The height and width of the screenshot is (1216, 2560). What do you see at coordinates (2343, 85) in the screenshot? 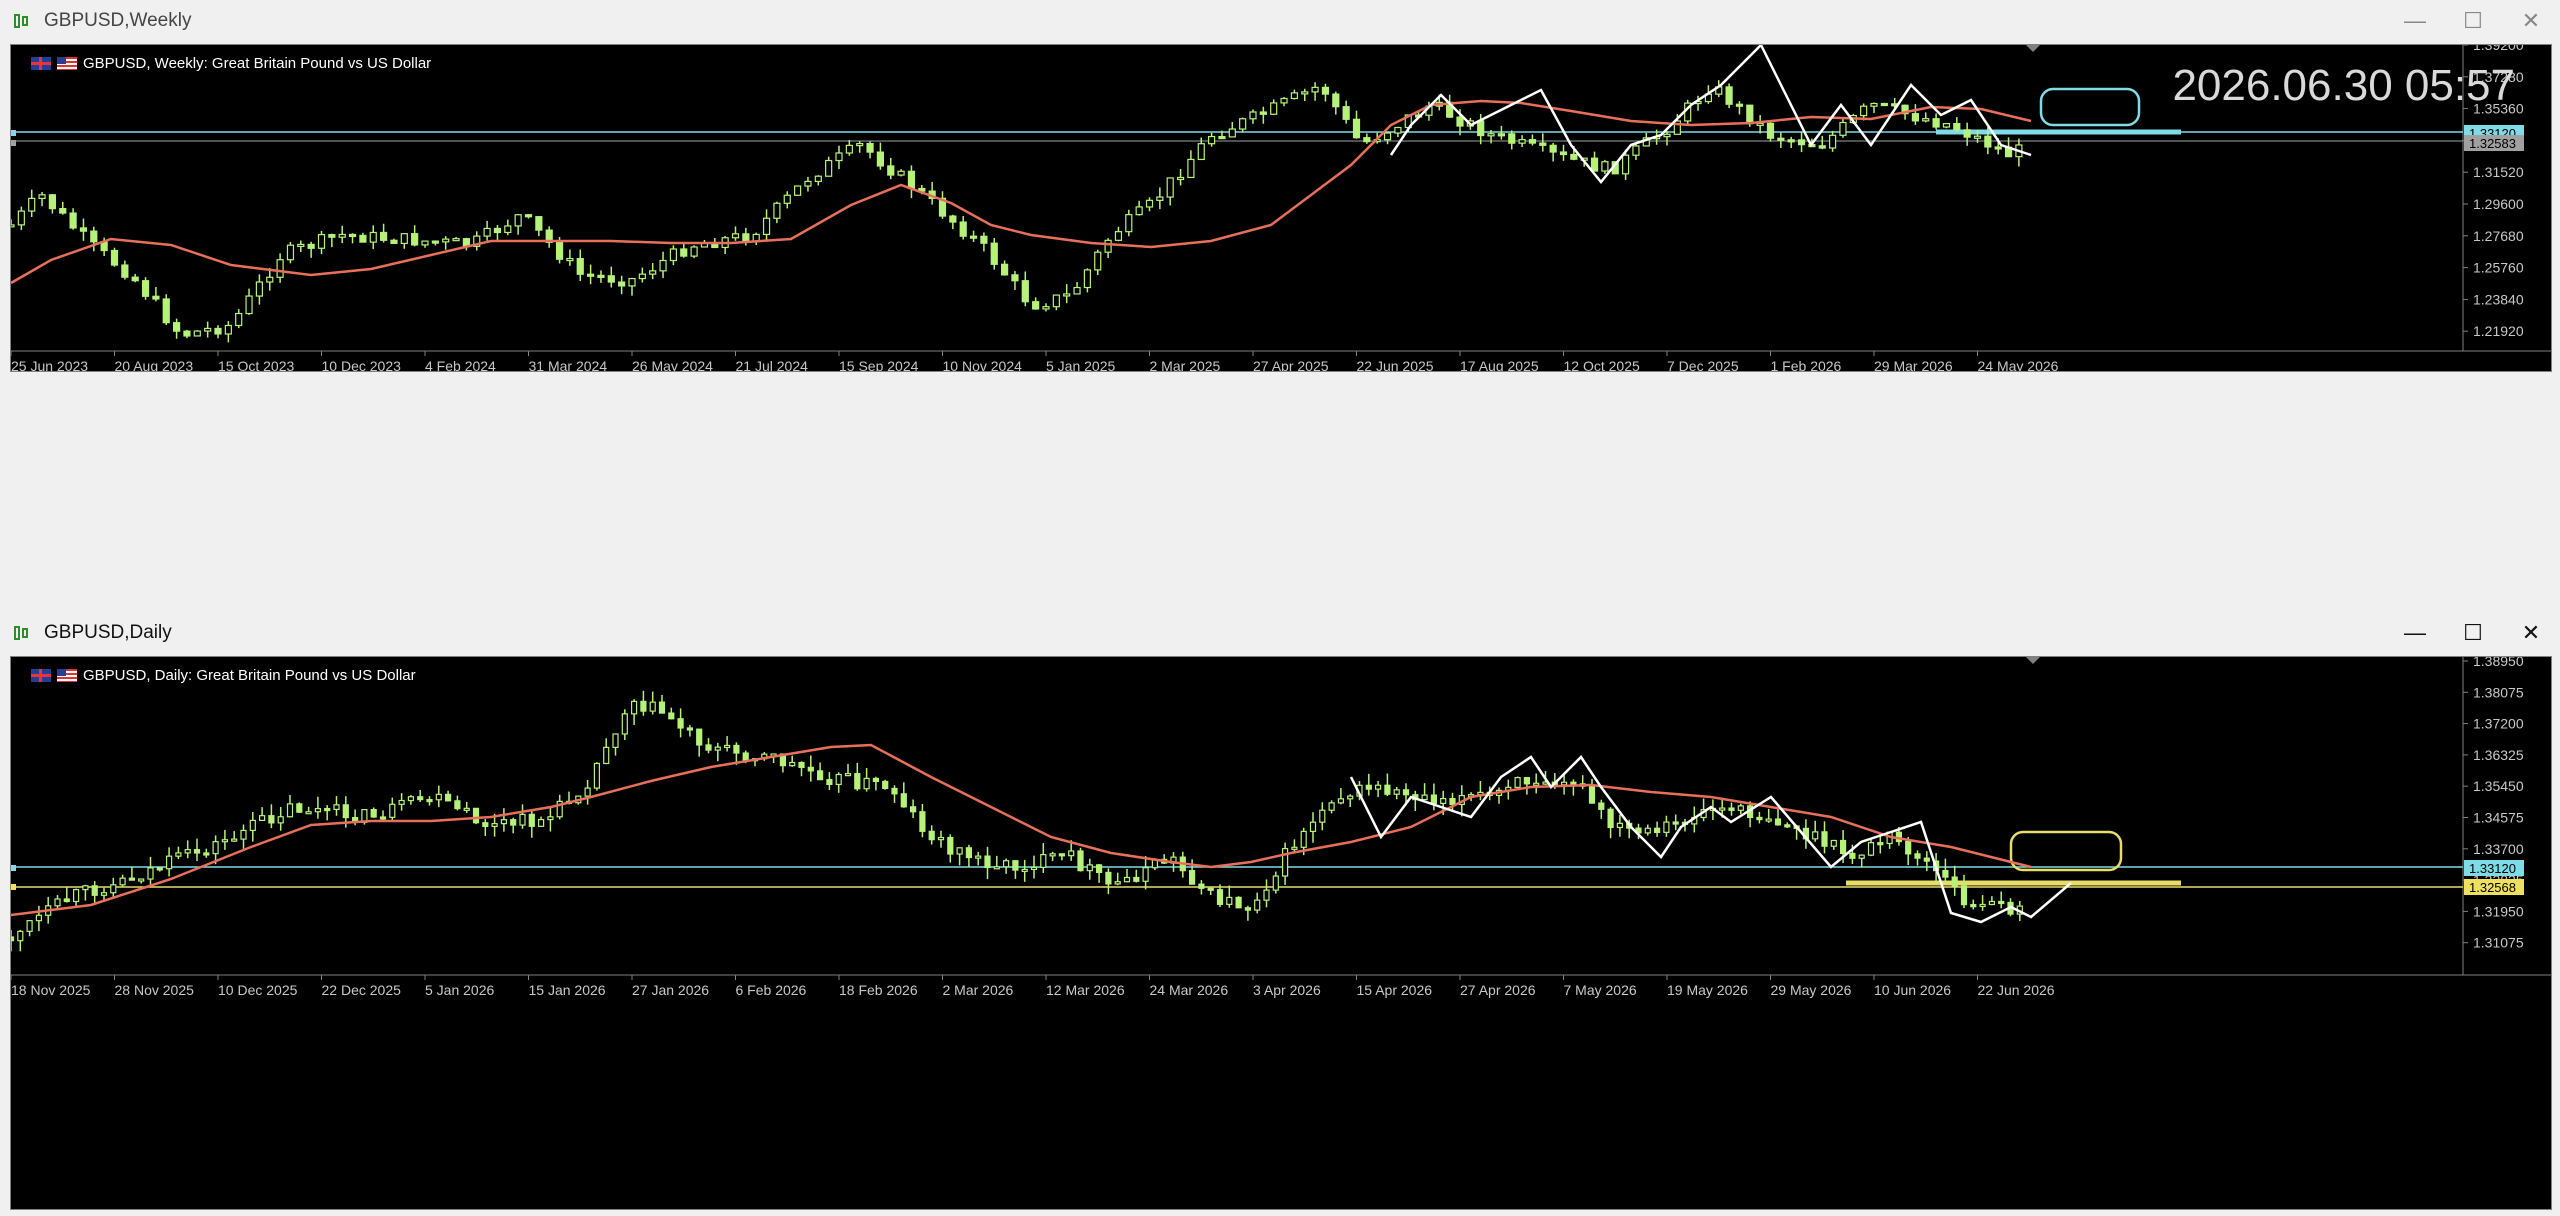
I see `server-clock: 2026.06.30 05:57` at bounding box center [2343, 85].